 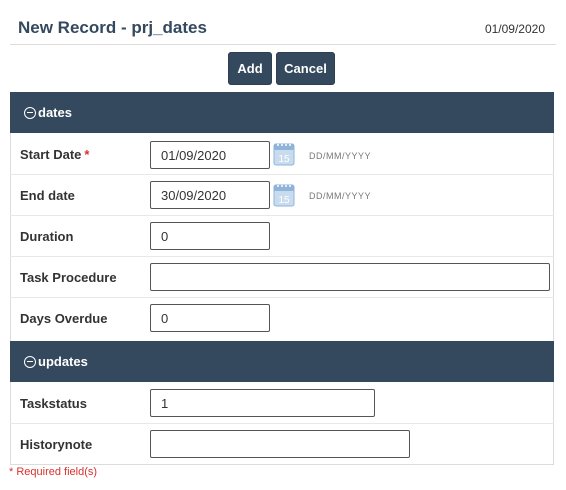 What do you see at coordinates (55, 112) in the screenshot?
I see `section-title-dates: dates` at bounding box center [55, 112].